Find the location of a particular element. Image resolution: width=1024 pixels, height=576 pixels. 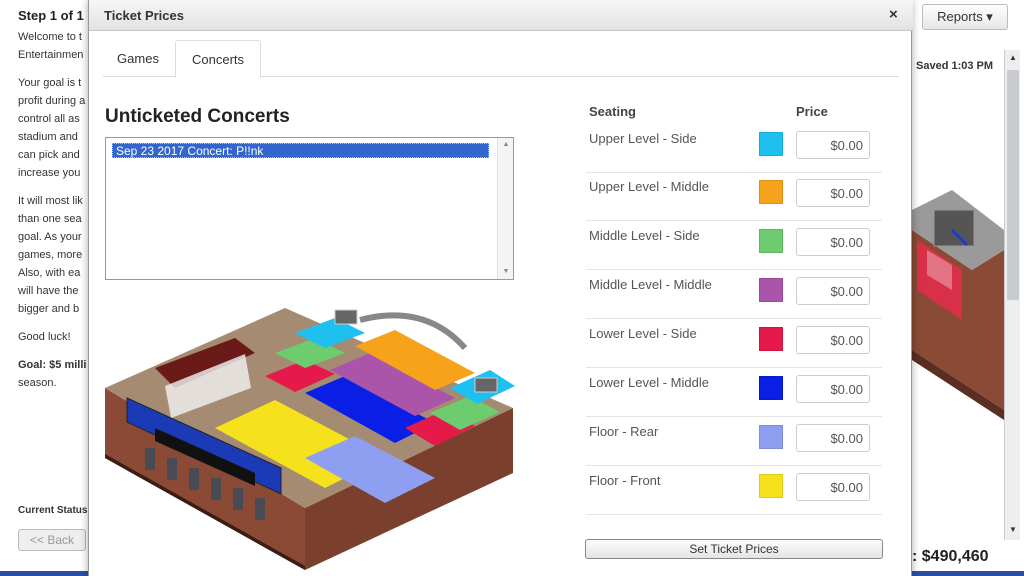

seating-column-header: Seating is located at coordinates (612, 111).